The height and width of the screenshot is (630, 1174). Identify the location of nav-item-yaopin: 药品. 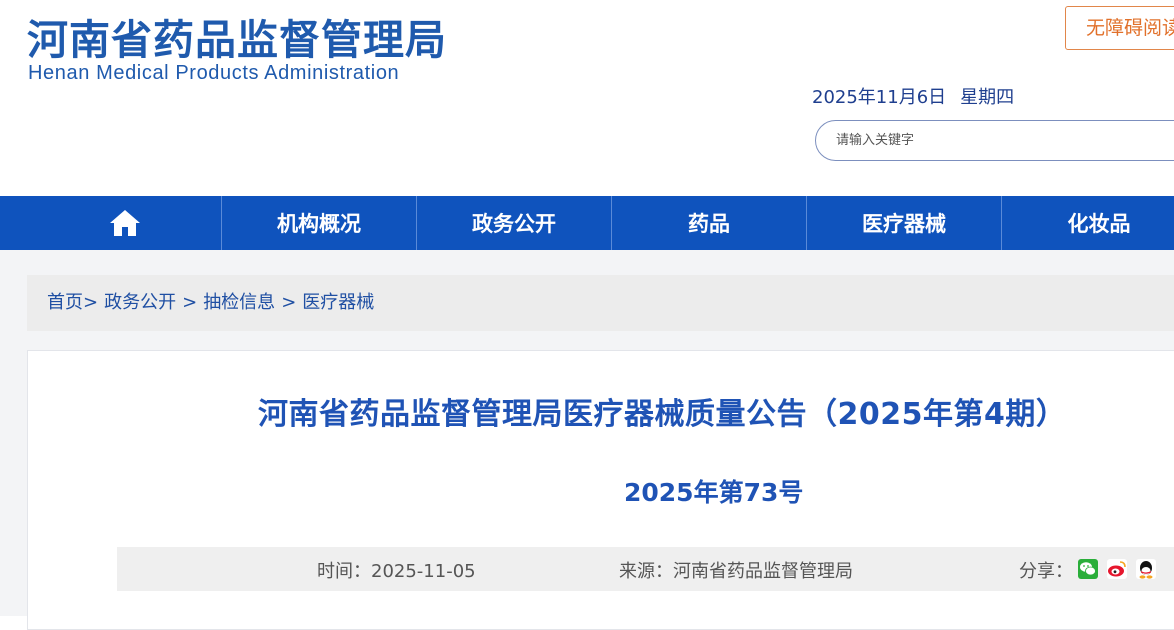
(709, 223).